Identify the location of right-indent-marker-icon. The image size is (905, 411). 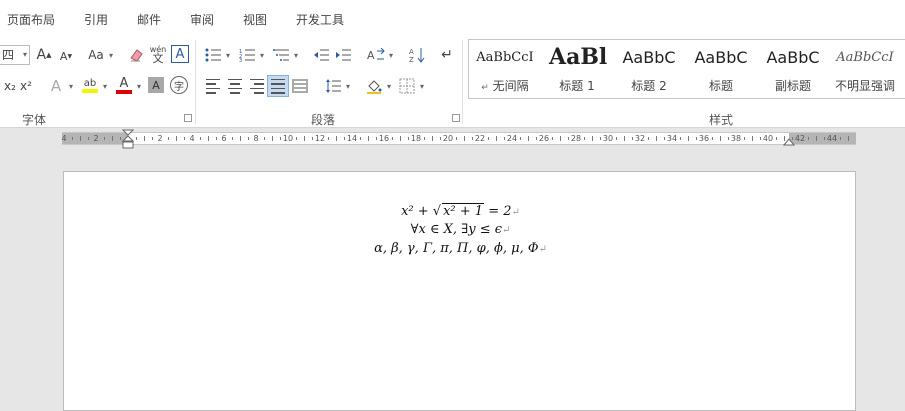
(789, 141).